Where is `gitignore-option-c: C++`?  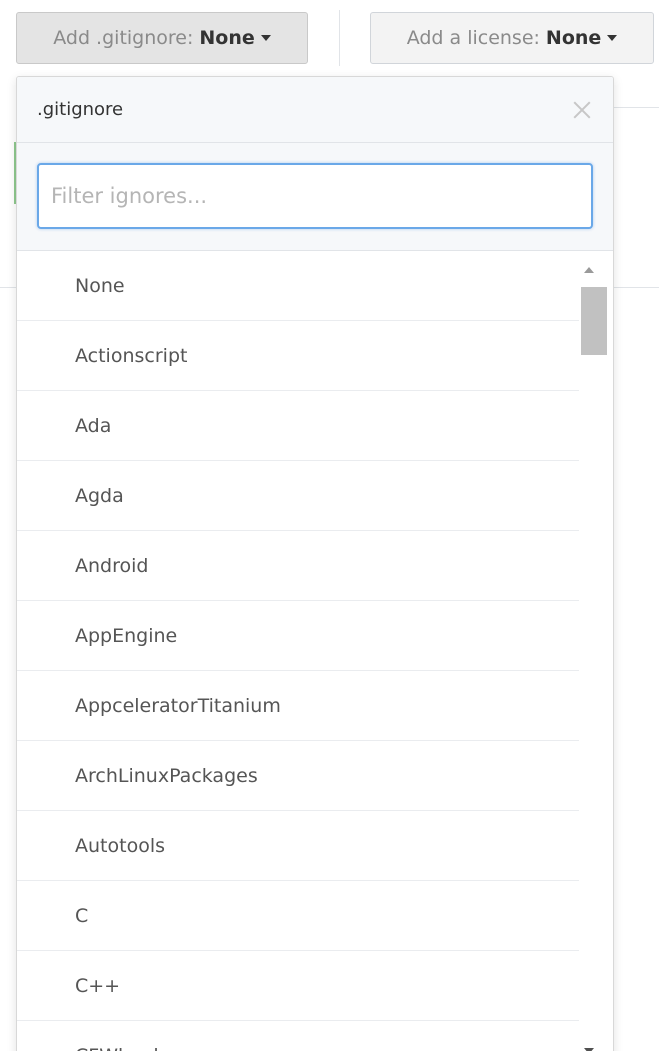 gitignore-option-c: C++ is located at coordinates (298, 986).